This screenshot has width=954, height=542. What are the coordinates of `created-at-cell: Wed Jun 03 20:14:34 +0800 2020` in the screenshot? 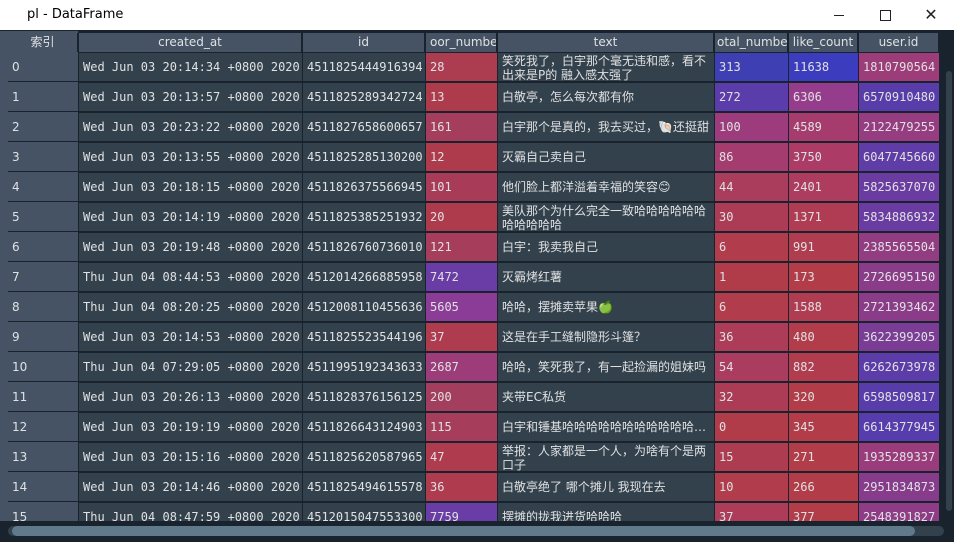 It's located at (190, 67).